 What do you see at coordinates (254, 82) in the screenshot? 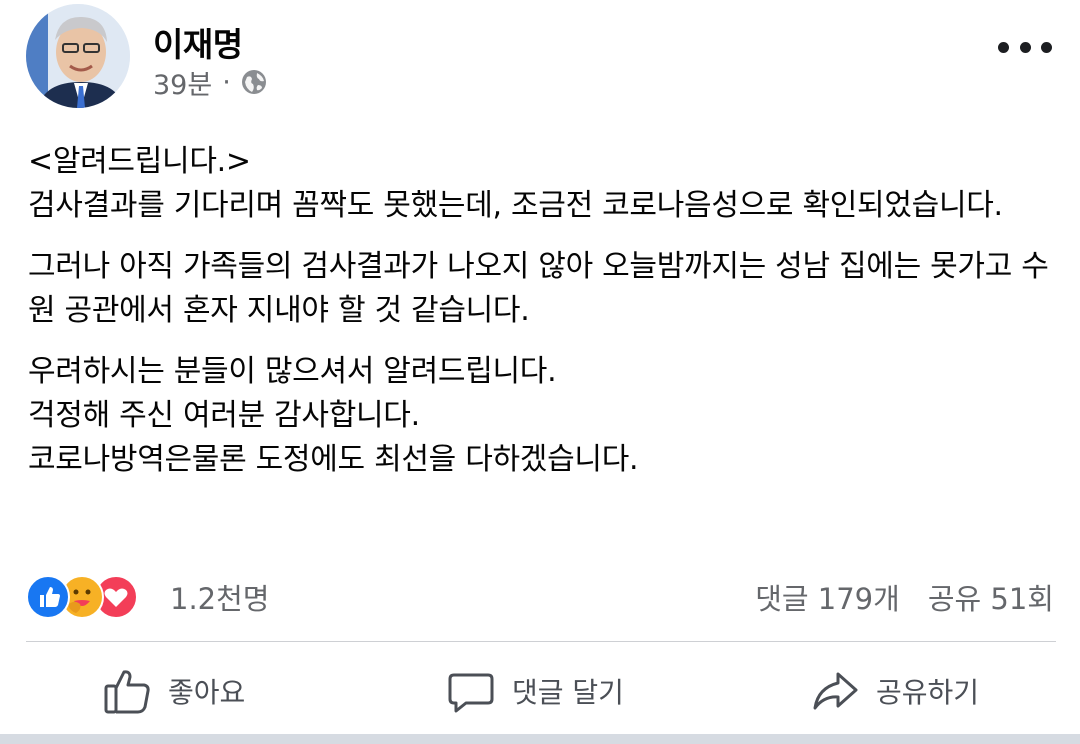
I see `globe-icon` at bounding box center [254, 82].